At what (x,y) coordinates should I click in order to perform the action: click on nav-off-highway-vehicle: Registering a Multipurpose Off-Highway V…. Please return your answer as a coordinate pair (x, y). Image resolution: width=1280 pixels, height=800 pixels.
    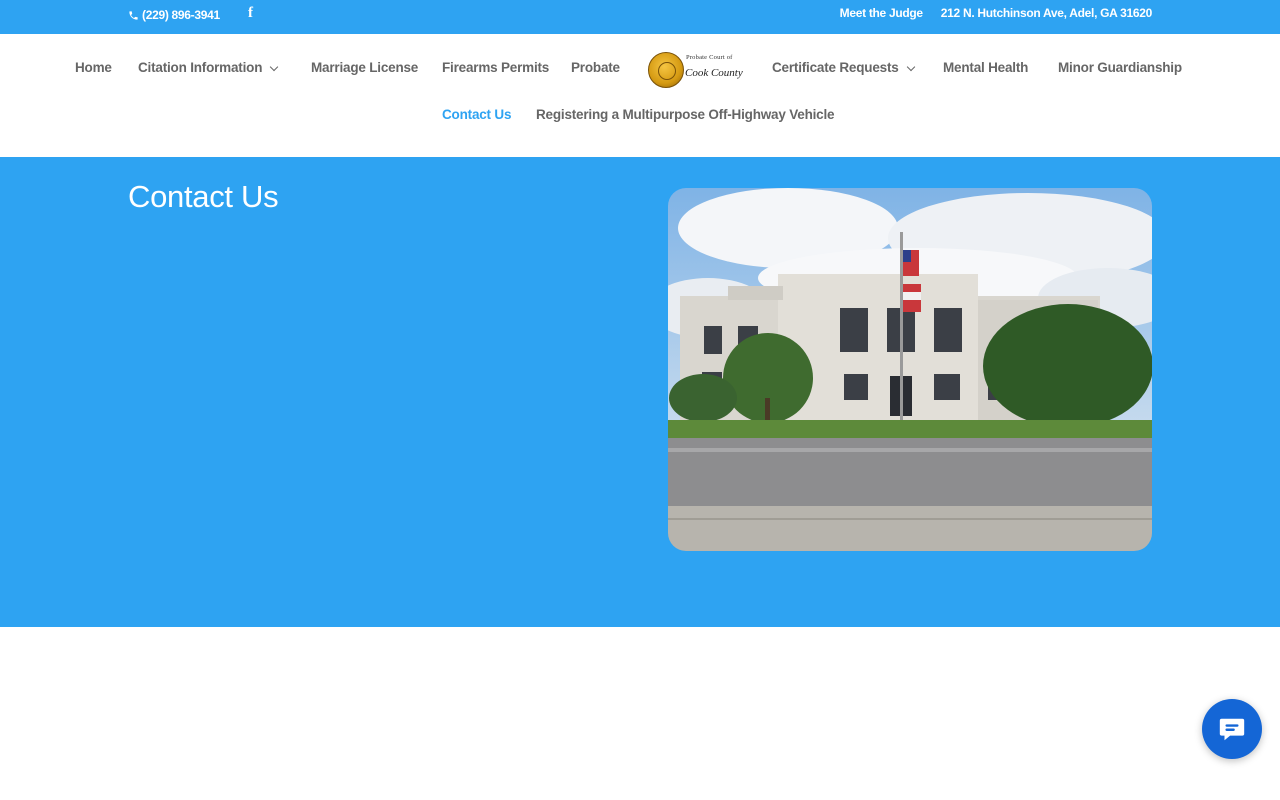
    Looking at the image, I should click on (685, 114).